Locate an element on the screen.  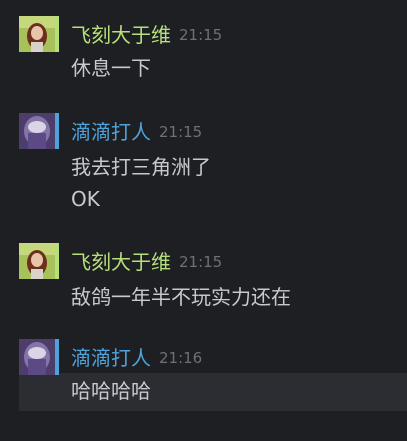
message-header: 滴滴打人 21:15 is located at coordinates (136, 132).